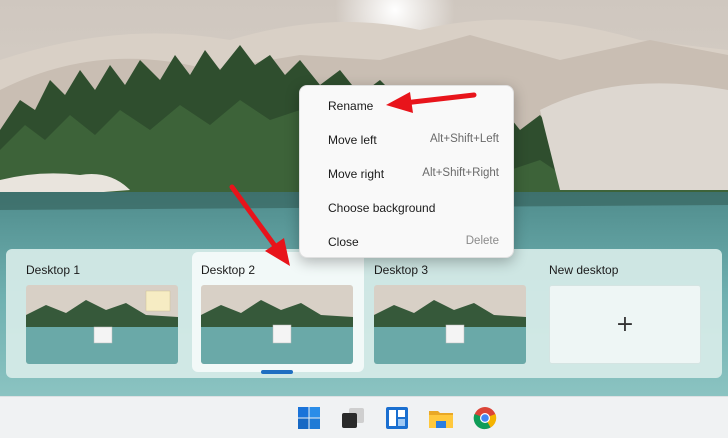  Describe the element at coordinates (53, 270) in the screenshot. I see `desktop-1-label: Desktop 1` at that location.